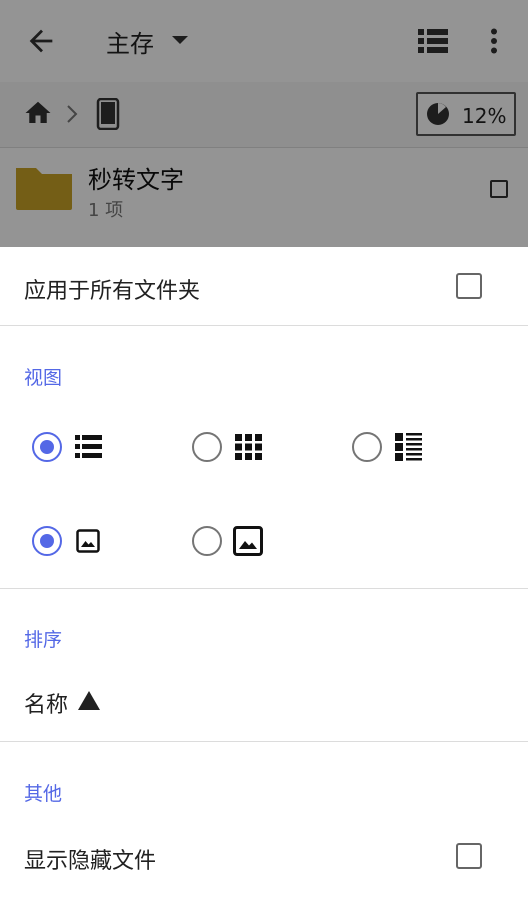  What do you see at coordinates (207, 541) in the screenshot?
I see `thumbnail-large-radio` at bounding box center [207, 541].